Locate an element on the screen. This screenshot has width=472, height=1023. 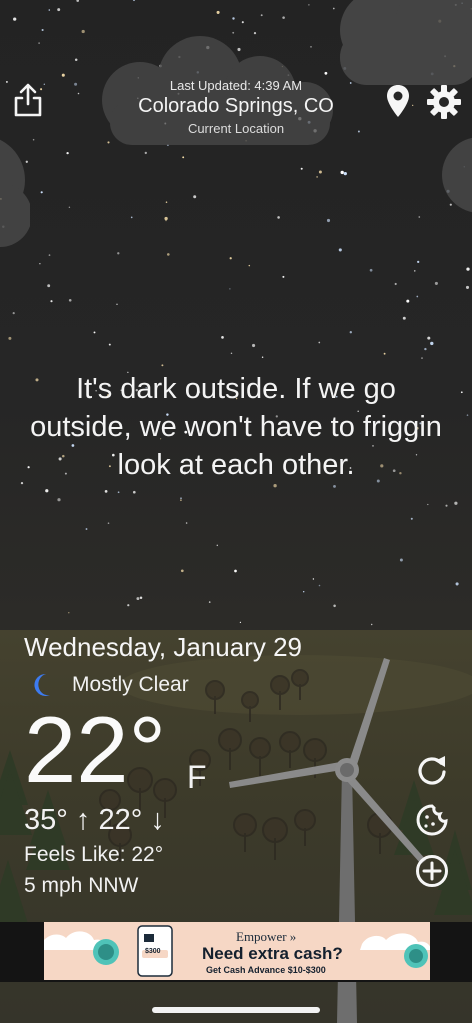
ad-subline: Get Cash Advance $10-$300 is located at coordinates (266, 970).